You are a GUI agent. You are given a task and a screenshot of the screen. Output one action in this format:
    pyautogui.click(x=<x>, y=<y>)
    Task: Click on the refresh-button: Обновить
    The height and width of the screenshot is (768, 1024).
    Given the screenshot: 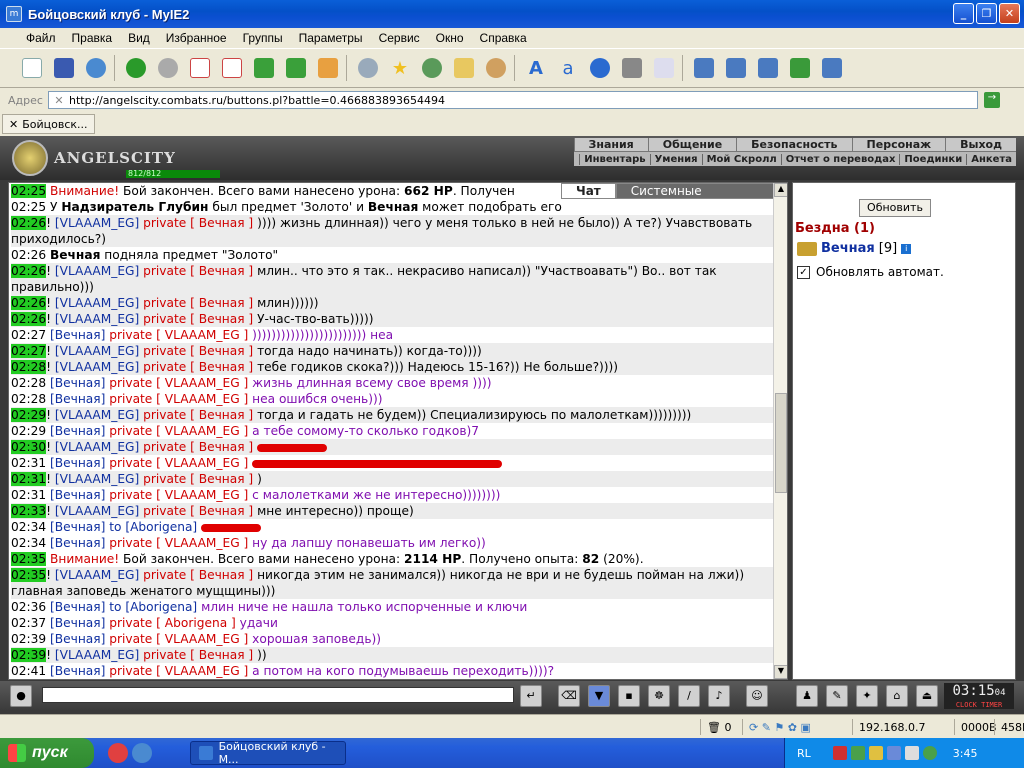 What is the action you would take?
    pyautogui.click(x=895, y=208)
    